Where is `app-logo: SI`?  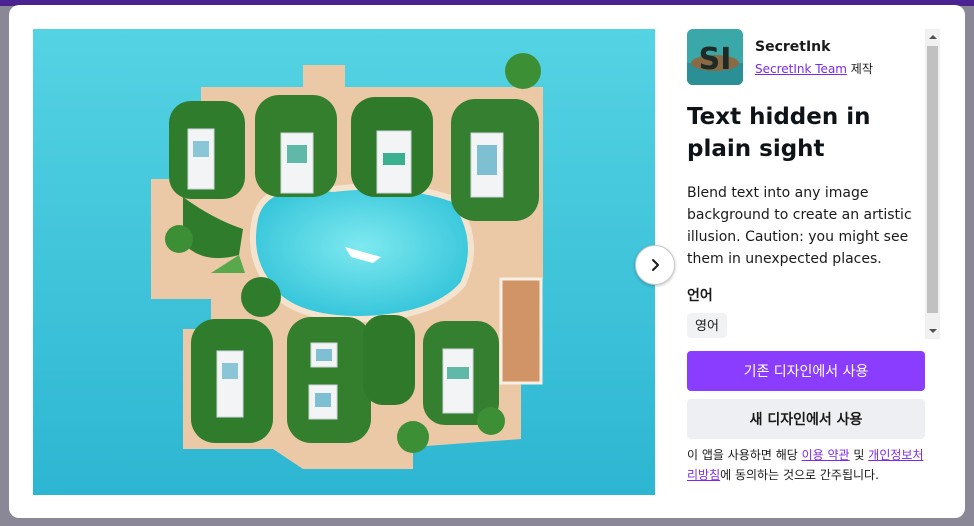 app-logo: SI is located at coordinates (715, 57).